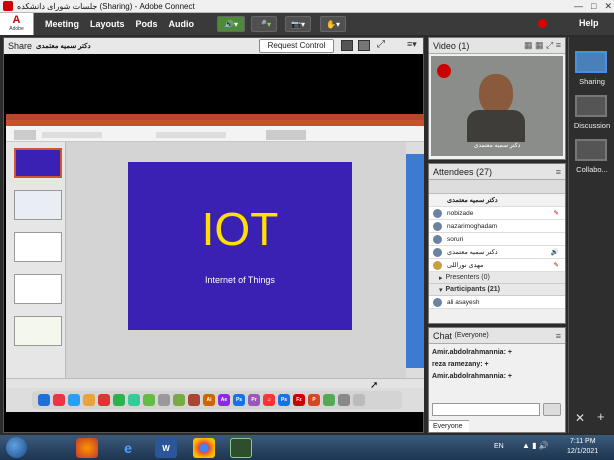 The image size is (614, 460). I want to click on facetime-icon, so click(149, 400).